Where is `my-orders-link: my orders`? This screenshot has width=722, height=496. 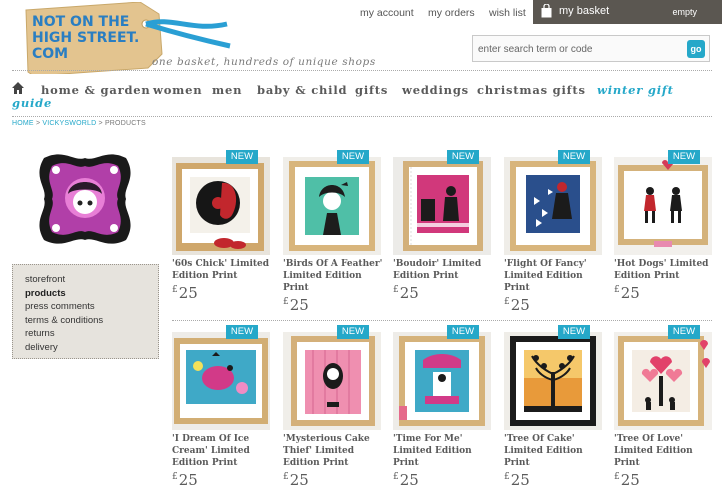
my-orders-link: my orders is located at coordinates (451, 13).